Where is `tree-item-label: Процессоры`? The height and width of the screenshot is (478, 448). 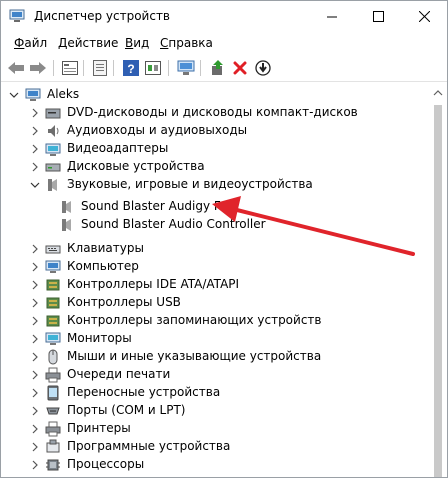 tree-item-label: Процессоры is located at coordinates (106, 464).